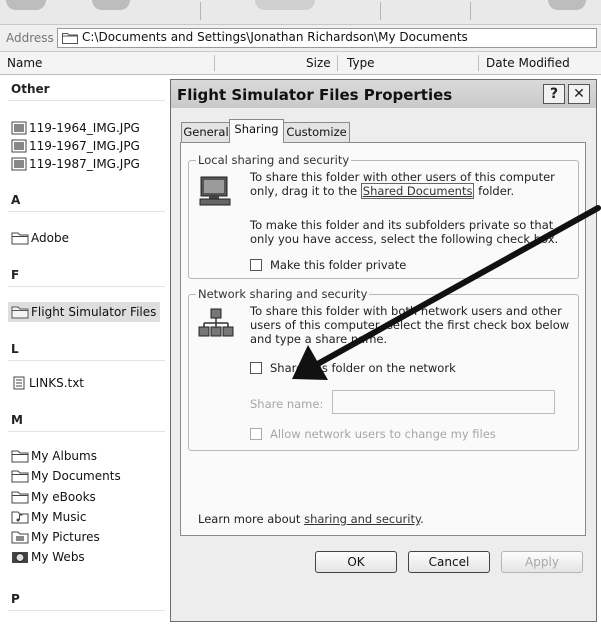 This screenshot has width=601, height=624. I want to click on list-item: My eBooks, so click(53, 497).